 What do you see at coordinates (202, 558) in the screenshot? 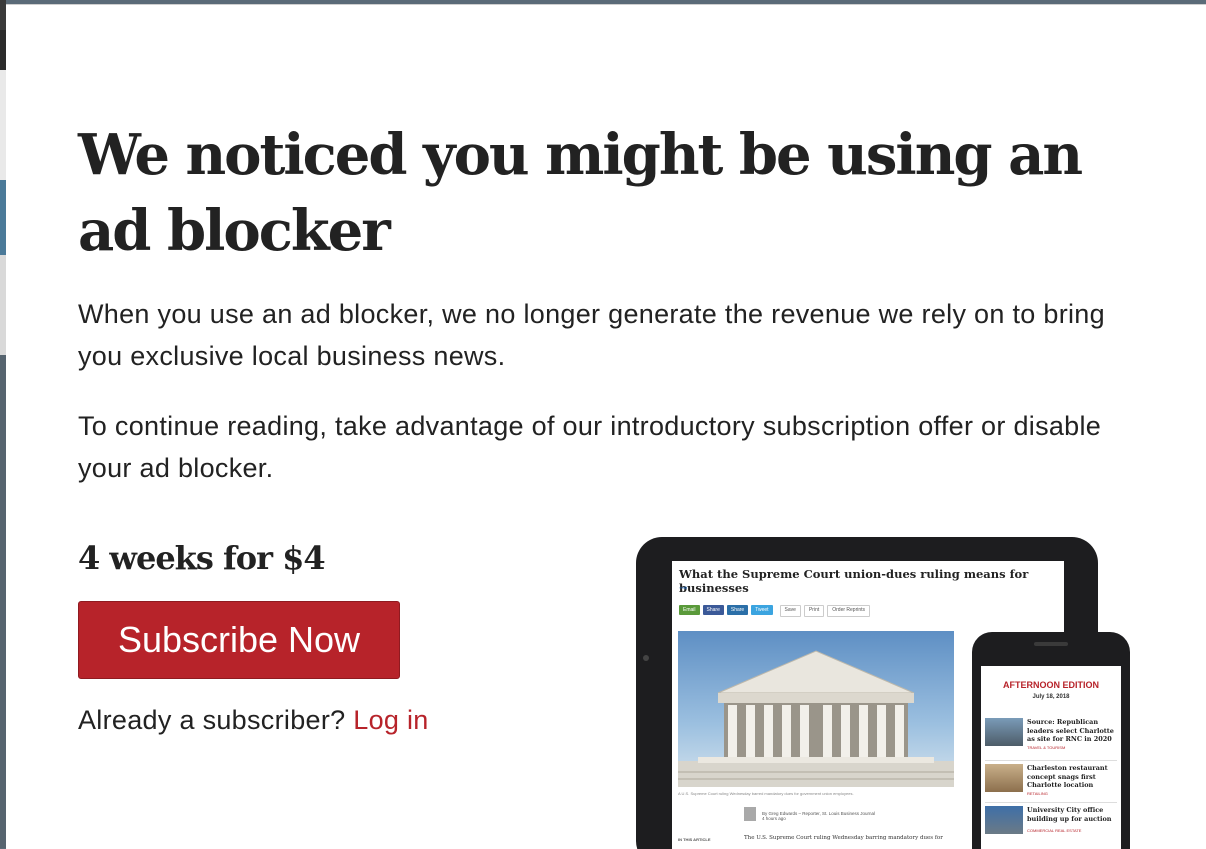
I see `offer-price: 4 weeks for $4` at bounding box center [202, 558].